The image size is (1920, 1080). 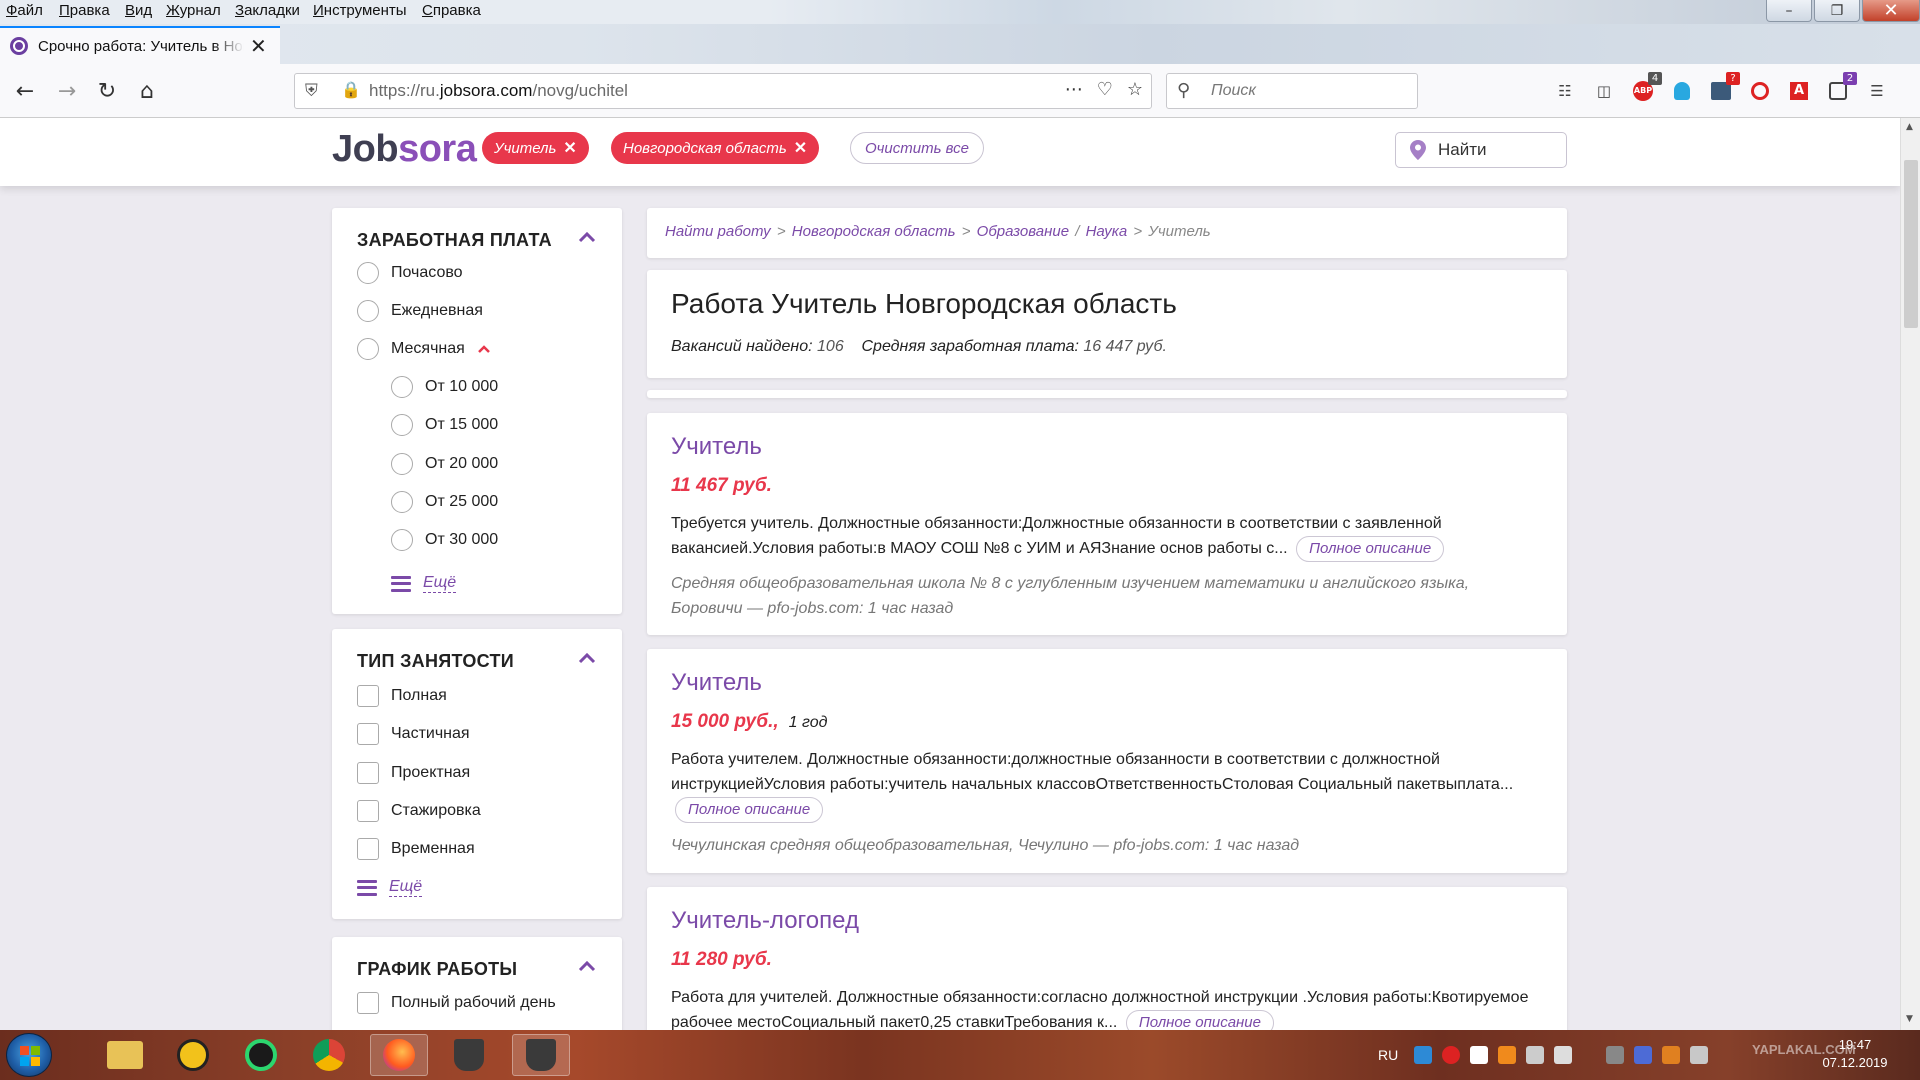 What do you see at coordinates (107, 91) in the screenshot?
I see `reload-button: ↻` at bounding box center [107, 91].